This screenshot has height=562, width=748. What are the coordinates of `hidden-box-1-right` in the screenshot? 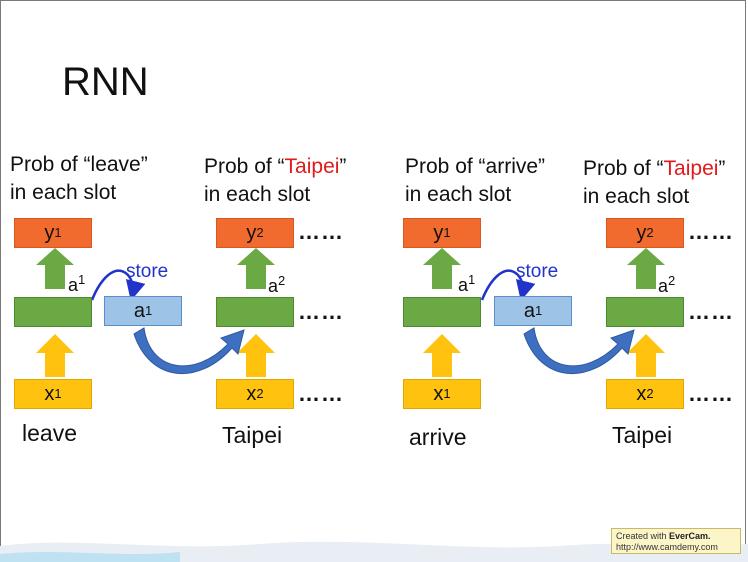 It's located at (442, 312).